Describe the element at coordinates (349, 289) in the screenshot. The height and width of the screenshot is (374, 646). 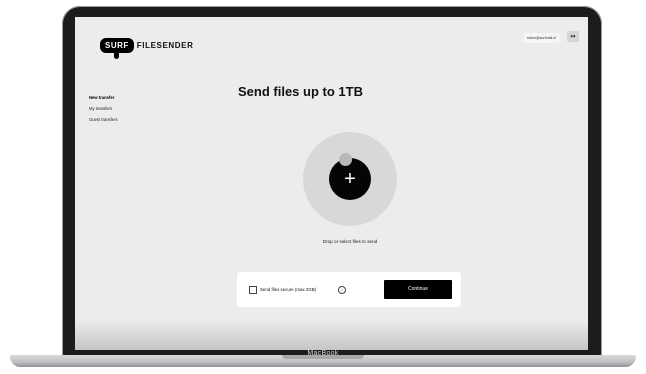
I see `transfer-options-panel: Send files secure (max 2GB) i Continue` at that location.